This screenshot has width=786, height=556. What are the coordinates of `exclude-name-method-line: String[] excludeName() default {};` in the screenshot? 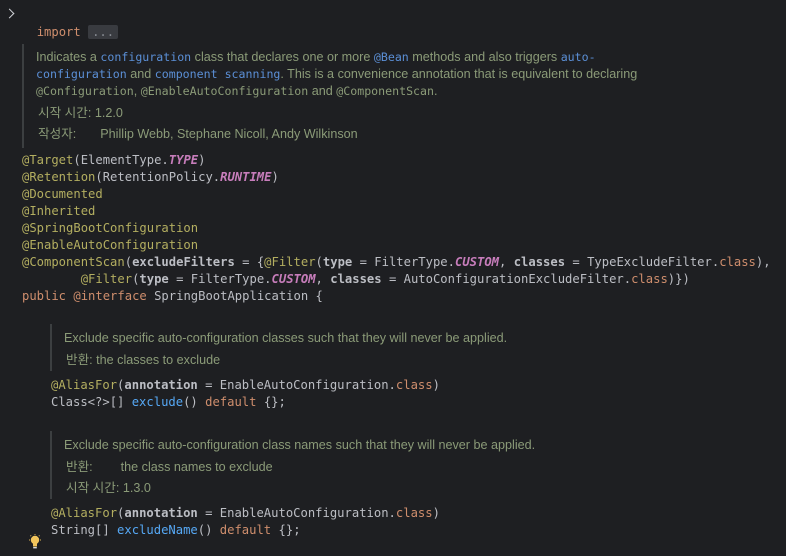 It's located at (176, 530).